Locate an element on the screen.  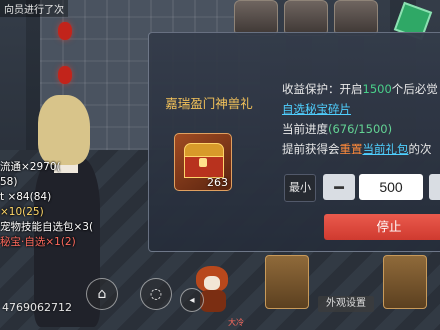
chest-lock-icon is located at coordinates (203, 162).